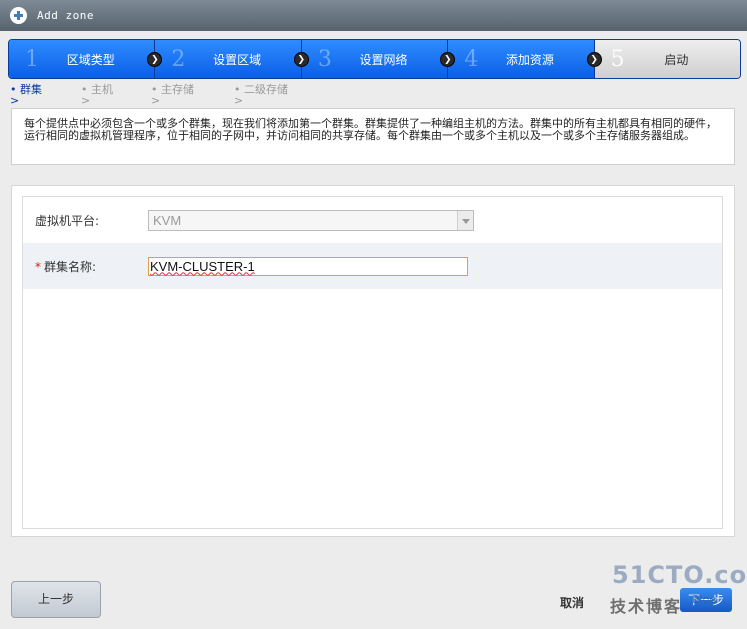 This screenshot has width=747, height=629. I want to click on window-titlebar: Add zone, so click(373, 15).